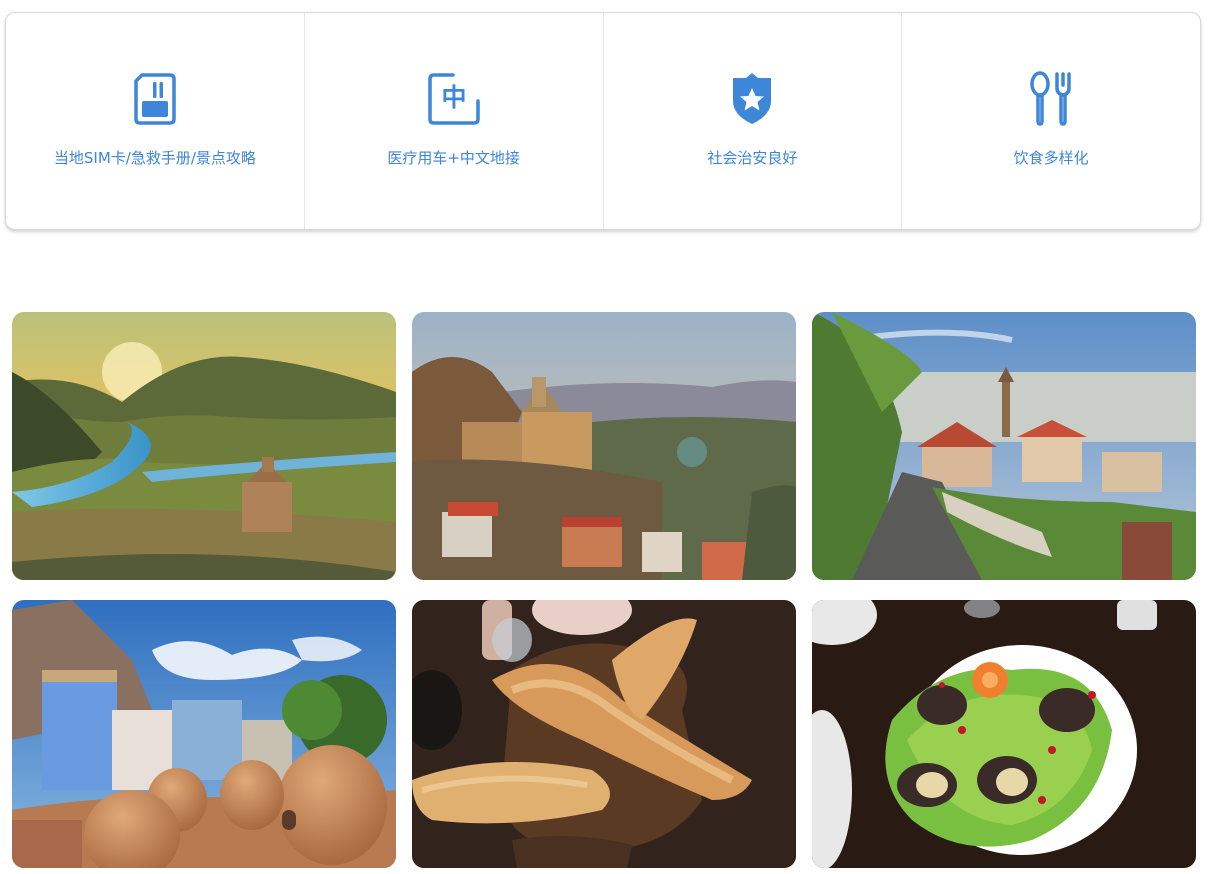  I want to click on bread-basket-photo, so click(604, 734).